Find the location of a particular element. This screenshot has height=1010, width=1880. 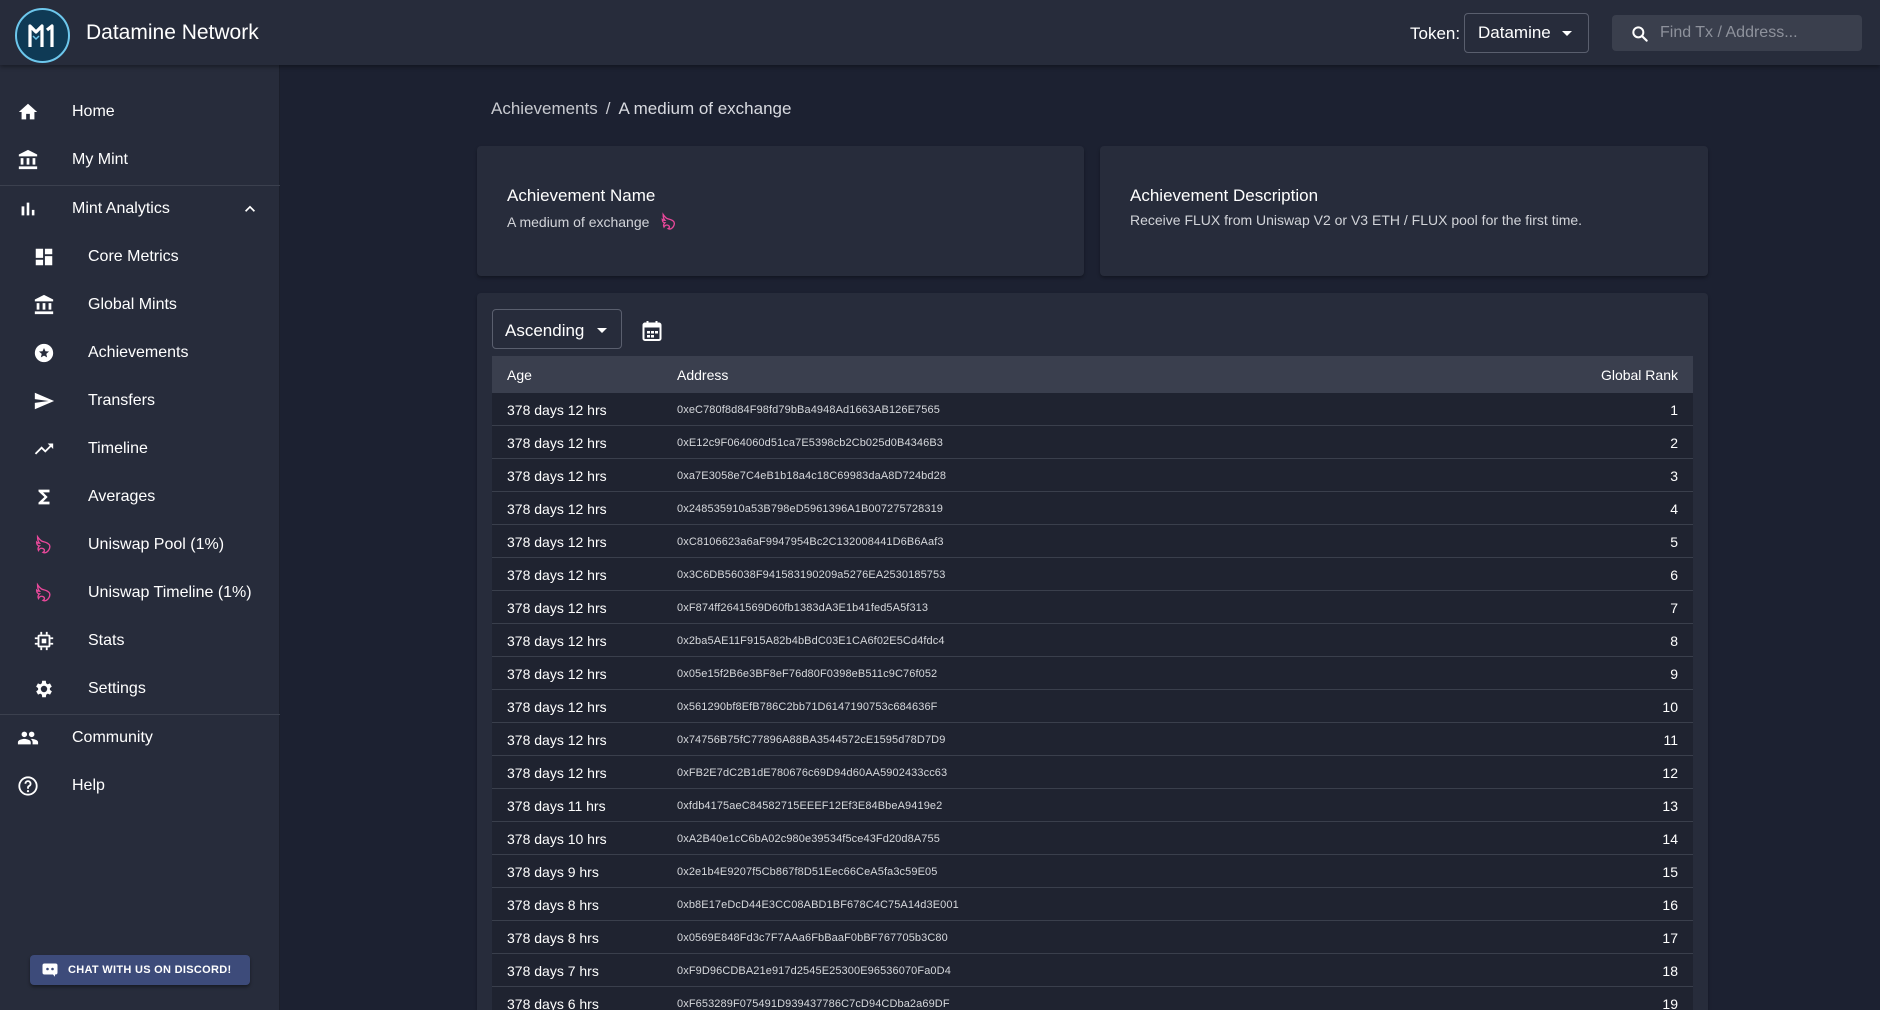

column-header-address: Address is located at coordinates (702, 375).